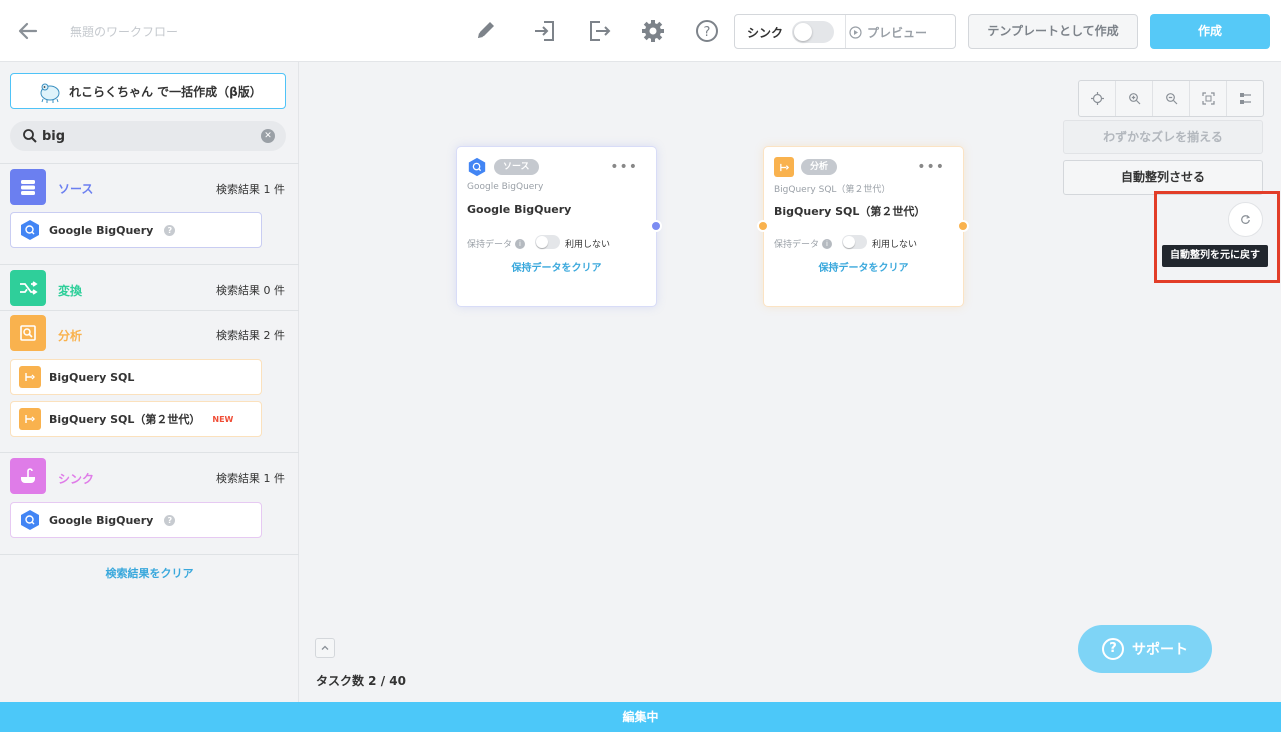  Describe the element at coordinates (92, 377) in the screenshot. I see `analysis-item-label: BigQuery SQL` at that location.